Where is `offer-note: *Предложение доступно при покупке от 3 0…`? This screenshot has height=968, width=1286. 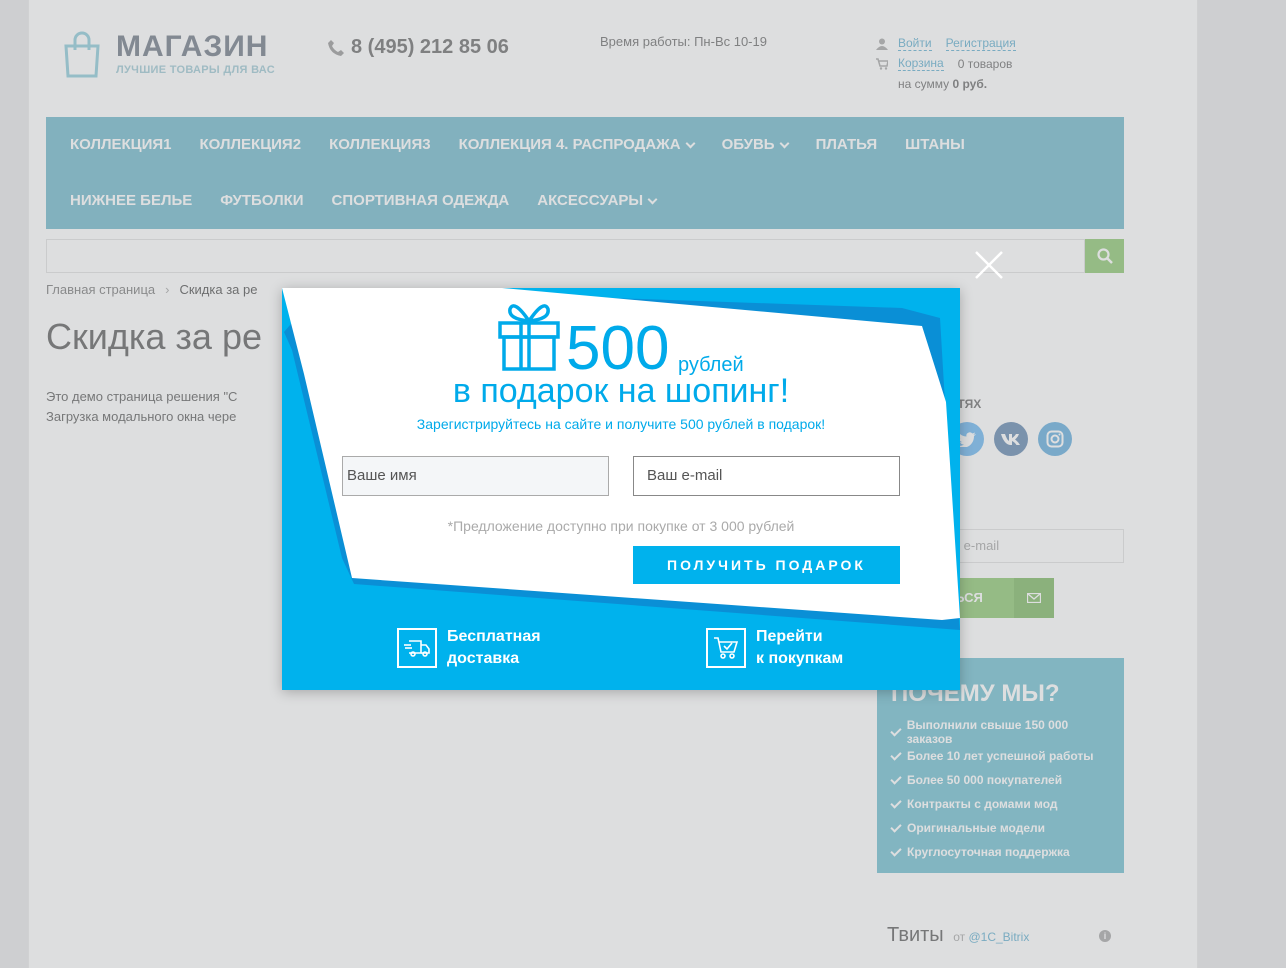
offer-note: *Предложение доступно при покупке от 3 0… is located at coordinates (621, 526).